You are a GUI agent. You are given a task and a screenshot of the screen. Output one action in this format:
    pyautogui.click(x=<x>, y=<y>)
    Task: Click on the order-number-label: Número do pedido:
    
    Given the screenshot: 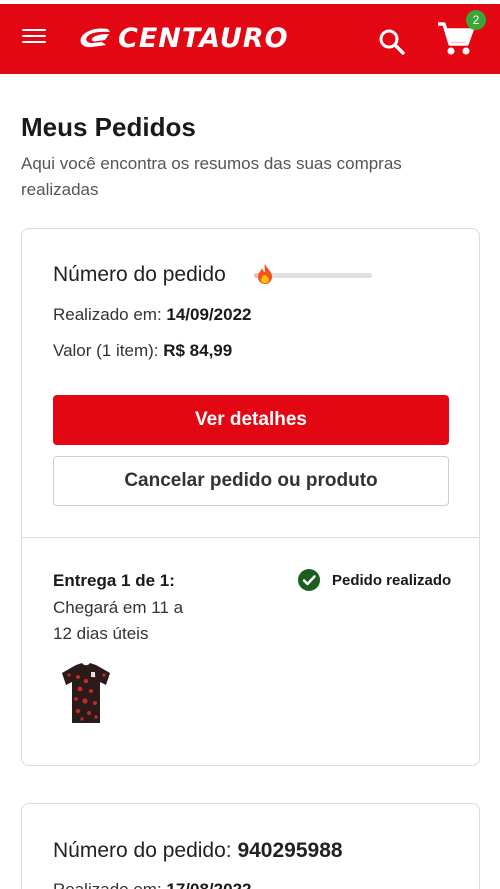 What is the action you would take?
    pyautogui.click(x=145, y=850)
    